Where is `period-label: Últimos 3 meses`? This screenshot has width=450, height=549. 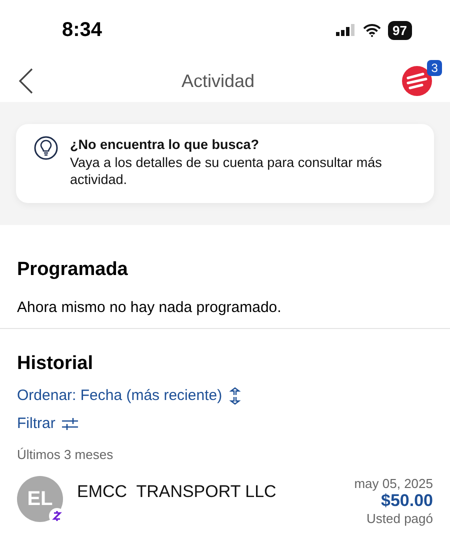 period-label: Últimos 3 meses is located at coordinates (65, 454).